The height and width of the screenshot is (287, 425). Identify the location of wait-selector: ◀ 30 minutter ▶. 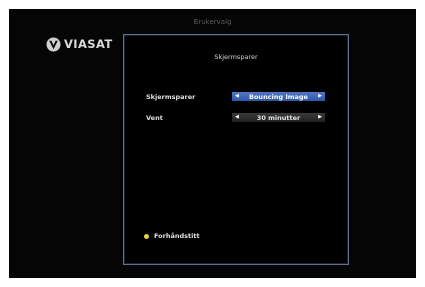
(278, 117).